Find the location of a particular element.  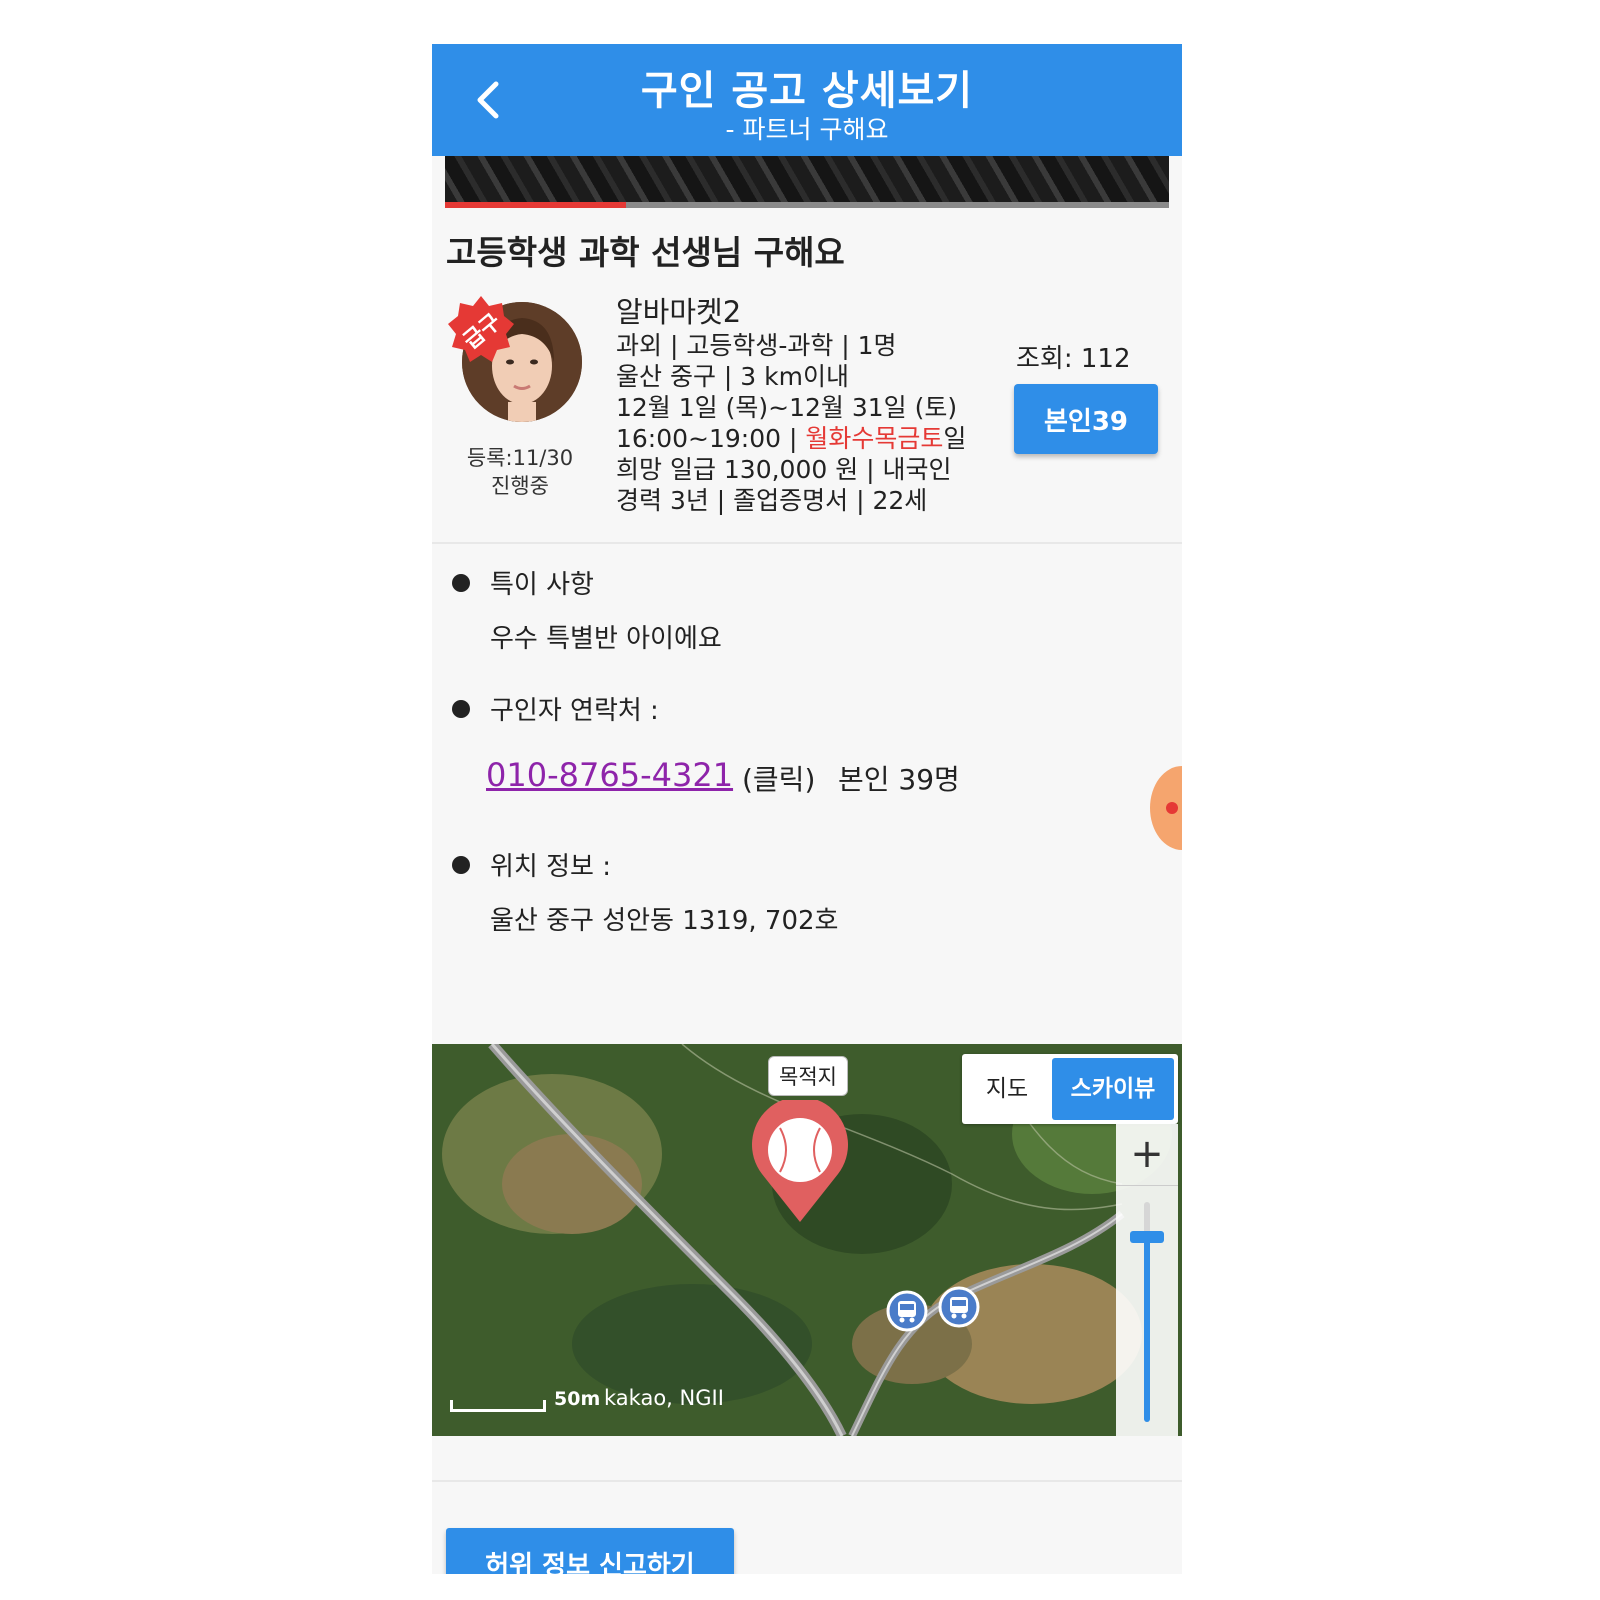

header-bar: 구인 공고 상세보기 - 파트너 구해요 is located at coordinates (807, 100).